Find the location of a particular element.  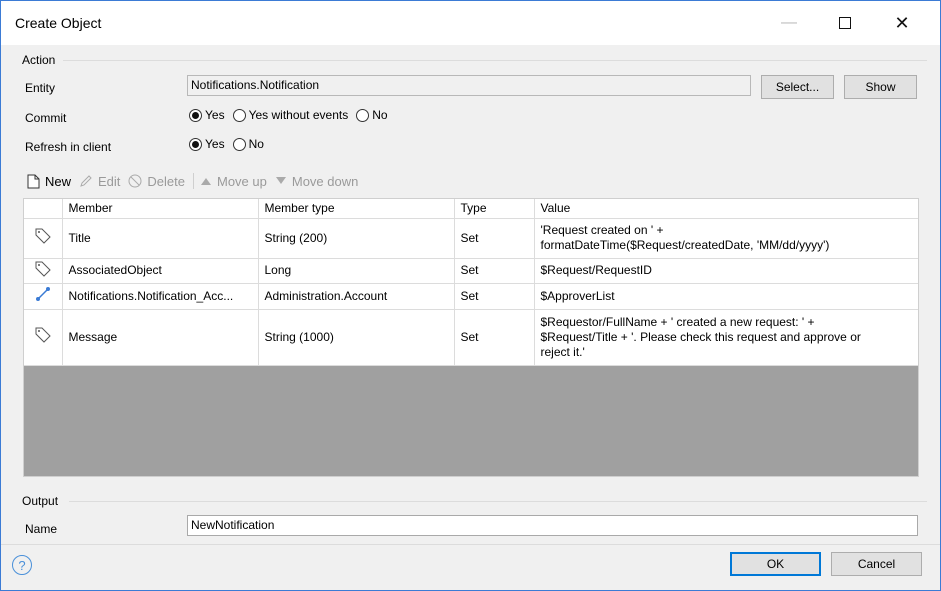

commit-yes-radio is located at coordinates (195, 115).